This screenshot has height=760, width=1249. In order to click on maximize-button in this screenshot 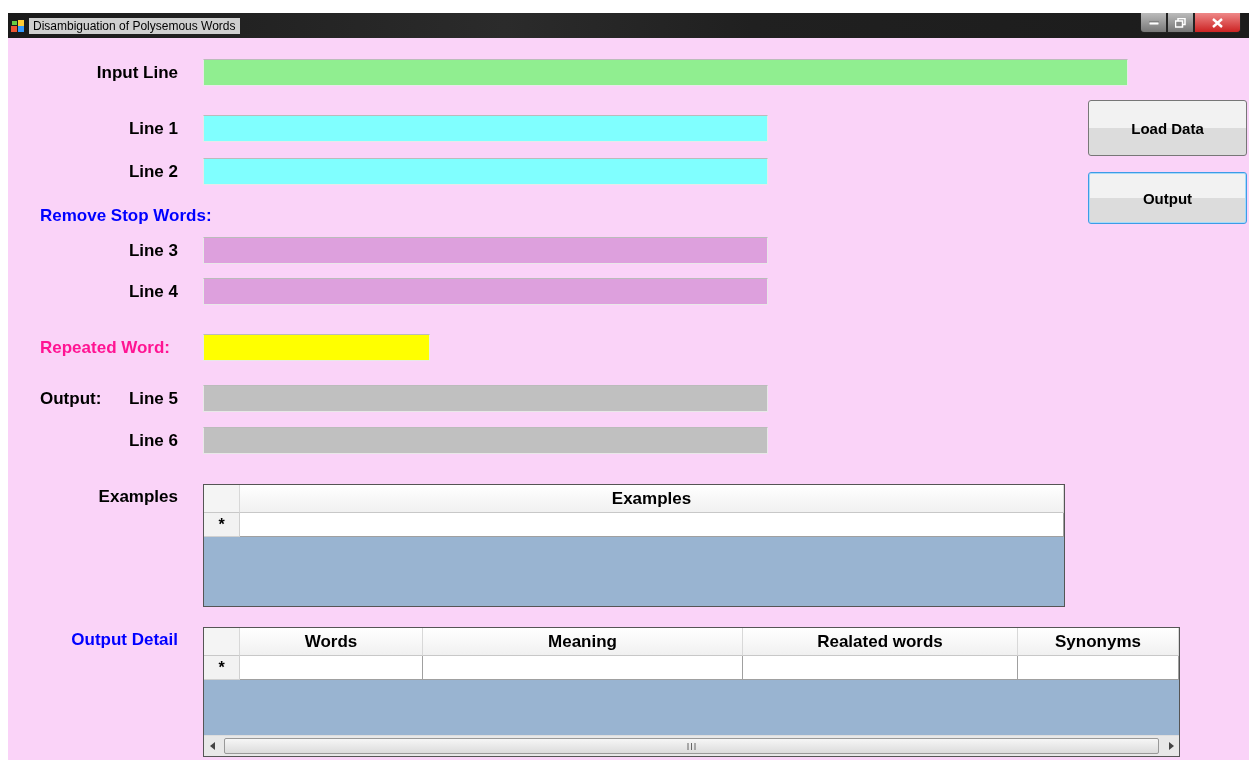, I will do `click(1180, 23)`.